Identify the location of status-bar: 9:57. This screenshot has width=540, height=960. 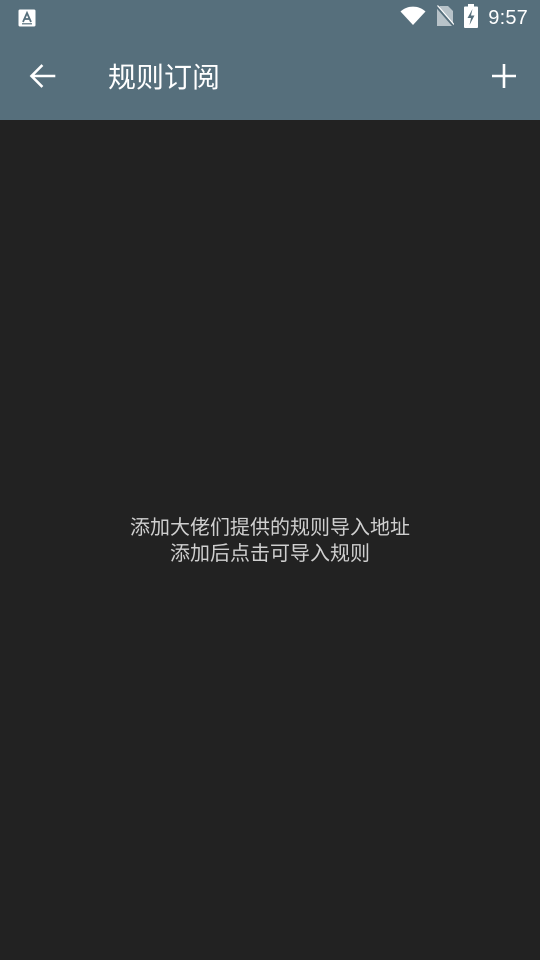
(270, 18).